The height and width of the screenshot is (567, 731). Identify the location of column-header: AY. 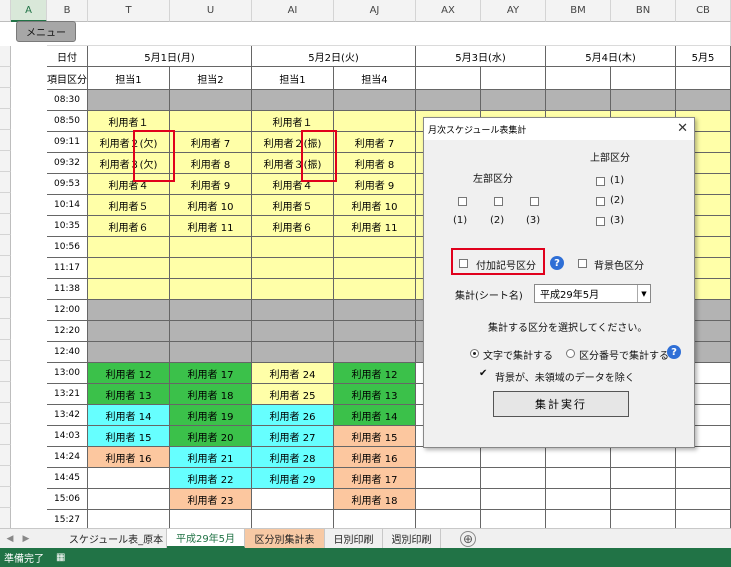
(513, 11).